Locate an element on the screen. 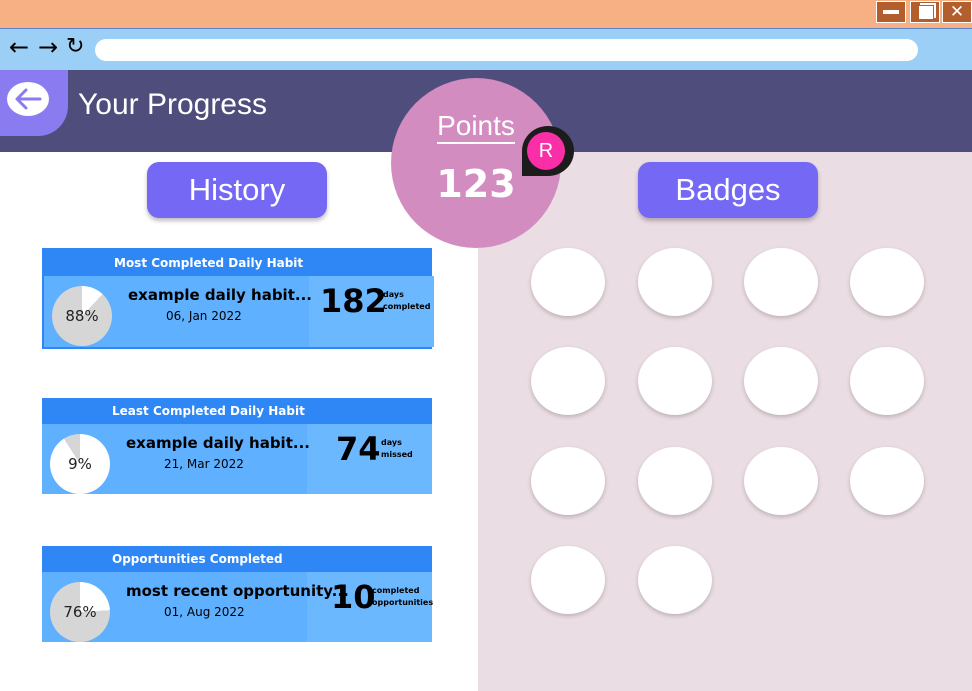 This screenshot has height=691, width=972. page-title: Your Progress is located at coordinates (172, 104).